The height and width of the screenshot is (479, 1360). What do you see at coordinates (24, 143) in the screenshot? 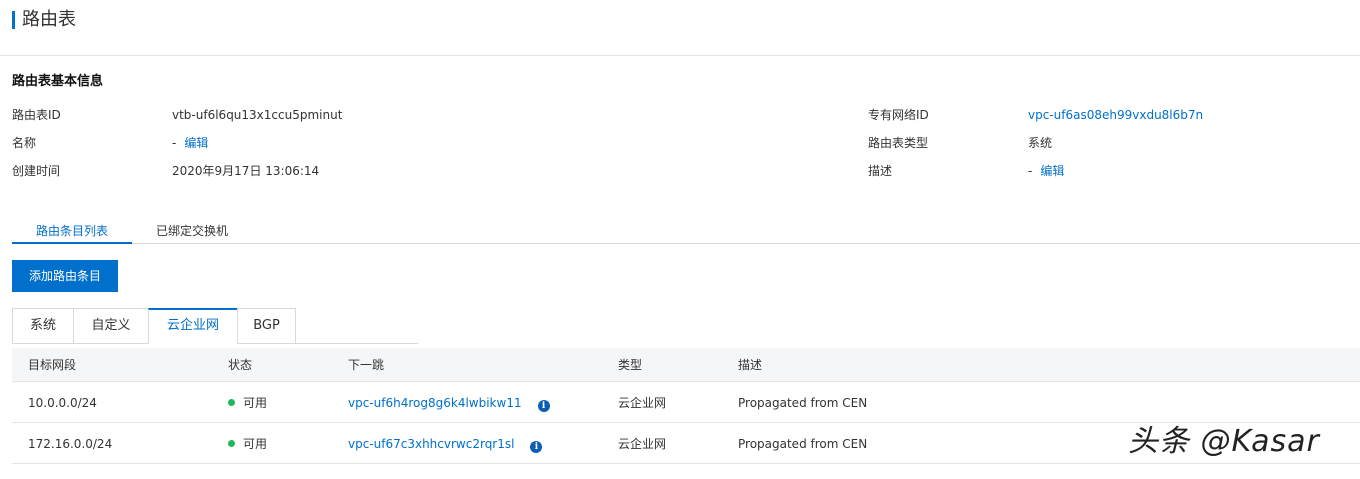
I see `label-name: 名称` at bounding box center [24, 143].